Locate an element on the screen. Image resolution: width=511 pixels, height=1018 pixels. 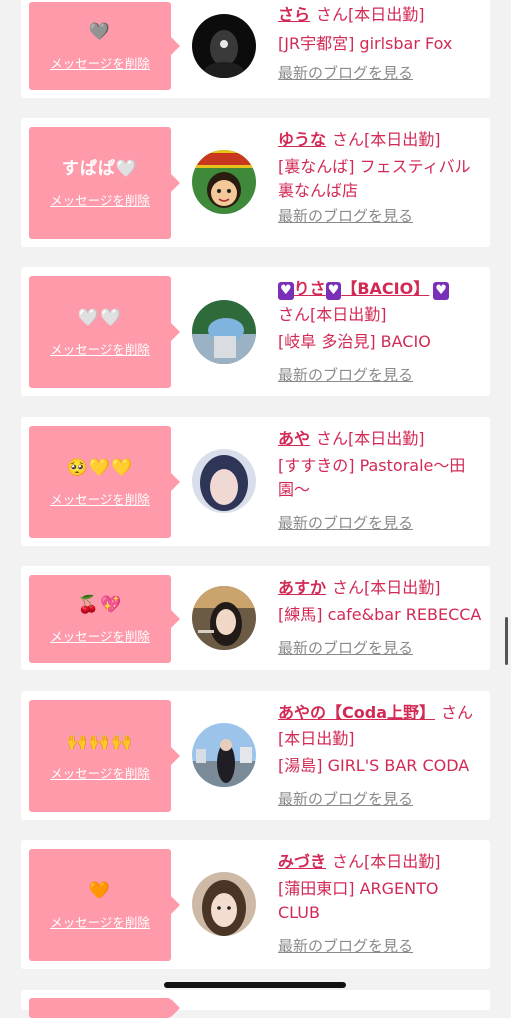
home-indicator is located at coordinates (255, 985).